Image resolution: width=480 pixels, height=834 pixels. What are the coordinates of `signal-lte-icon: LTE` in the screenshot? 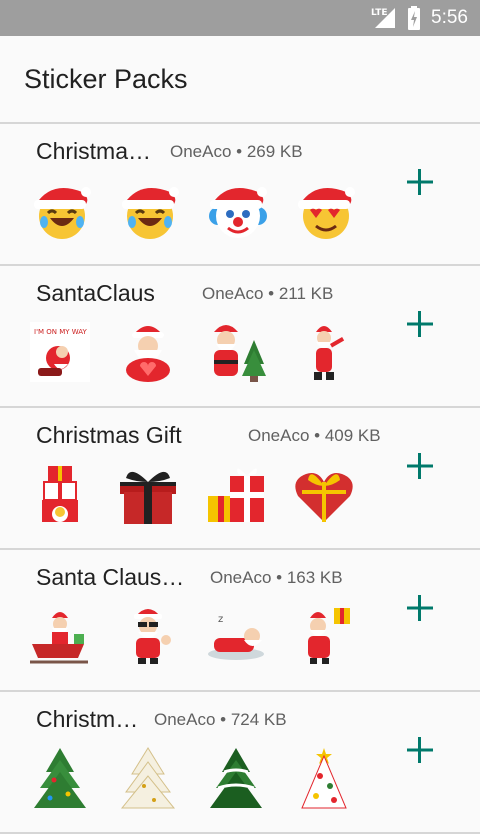 It's located at (383, 18).